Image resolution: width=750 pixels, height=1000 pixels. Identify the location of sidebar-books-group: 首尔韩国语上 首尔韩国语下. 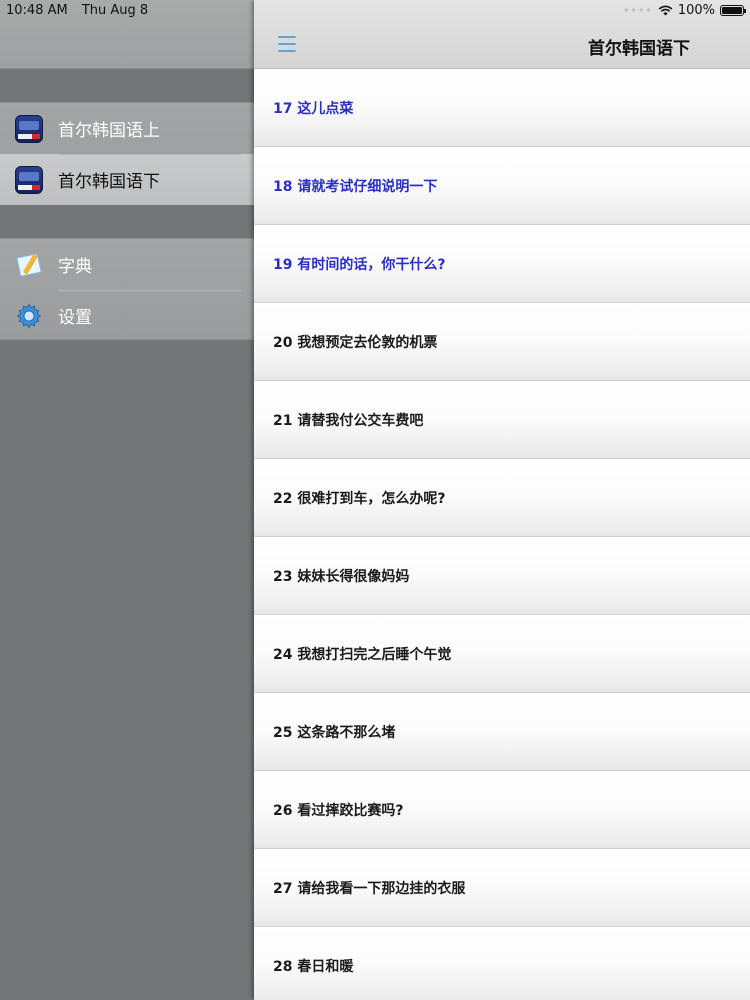
(127, 153).